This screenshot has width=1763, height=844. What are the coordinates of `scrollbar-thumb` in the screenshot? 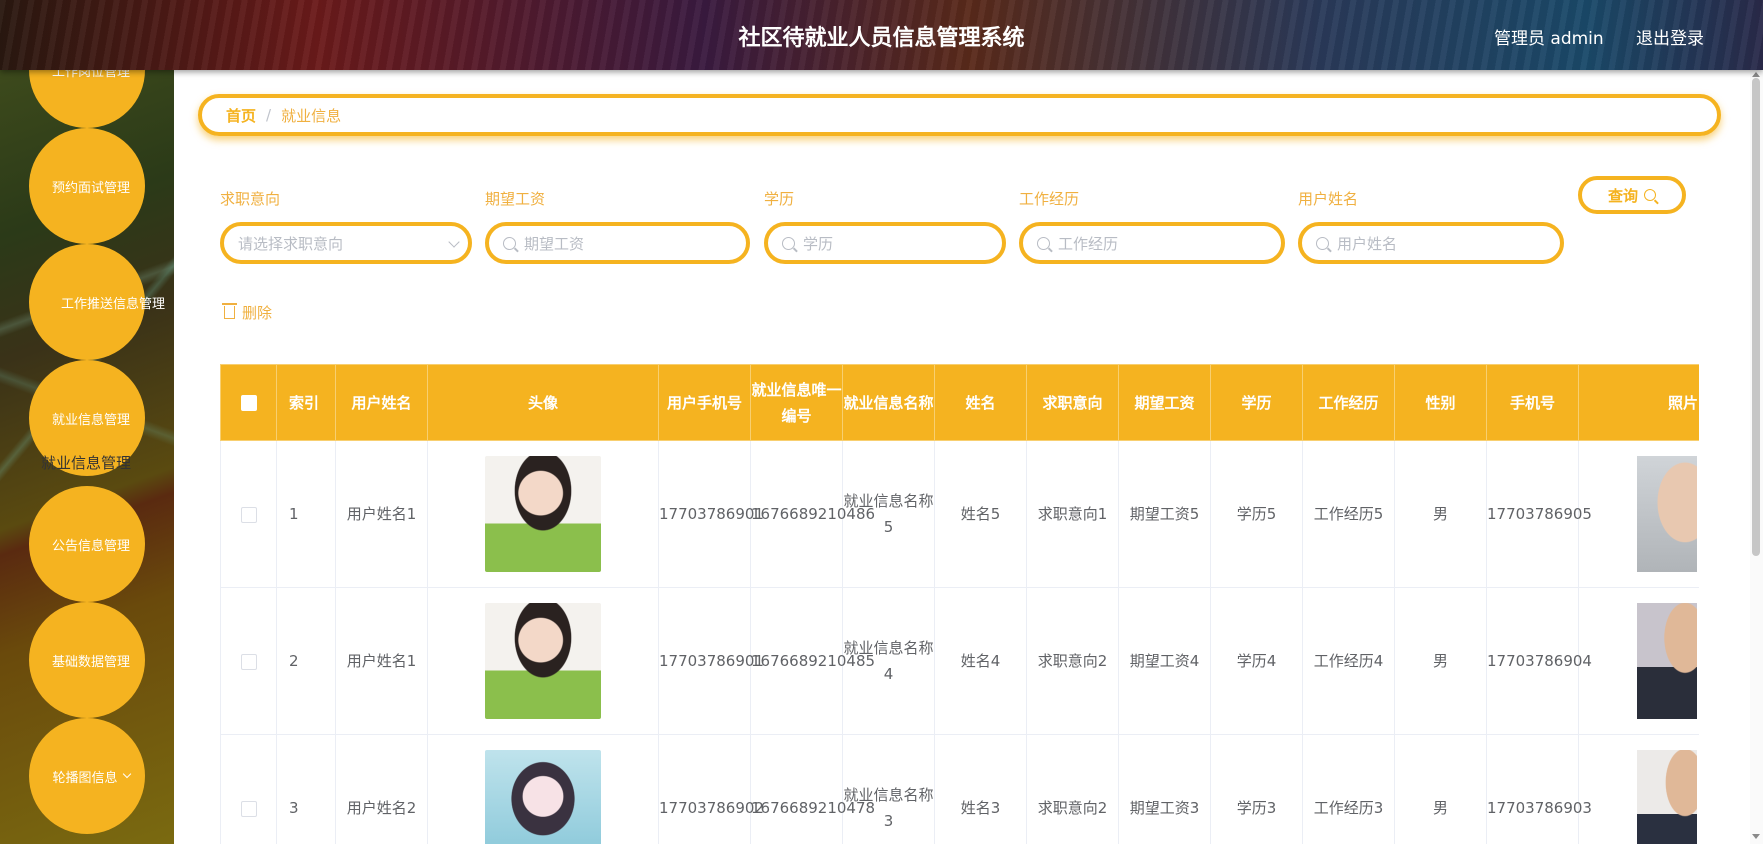 It's located at (1756, 317).